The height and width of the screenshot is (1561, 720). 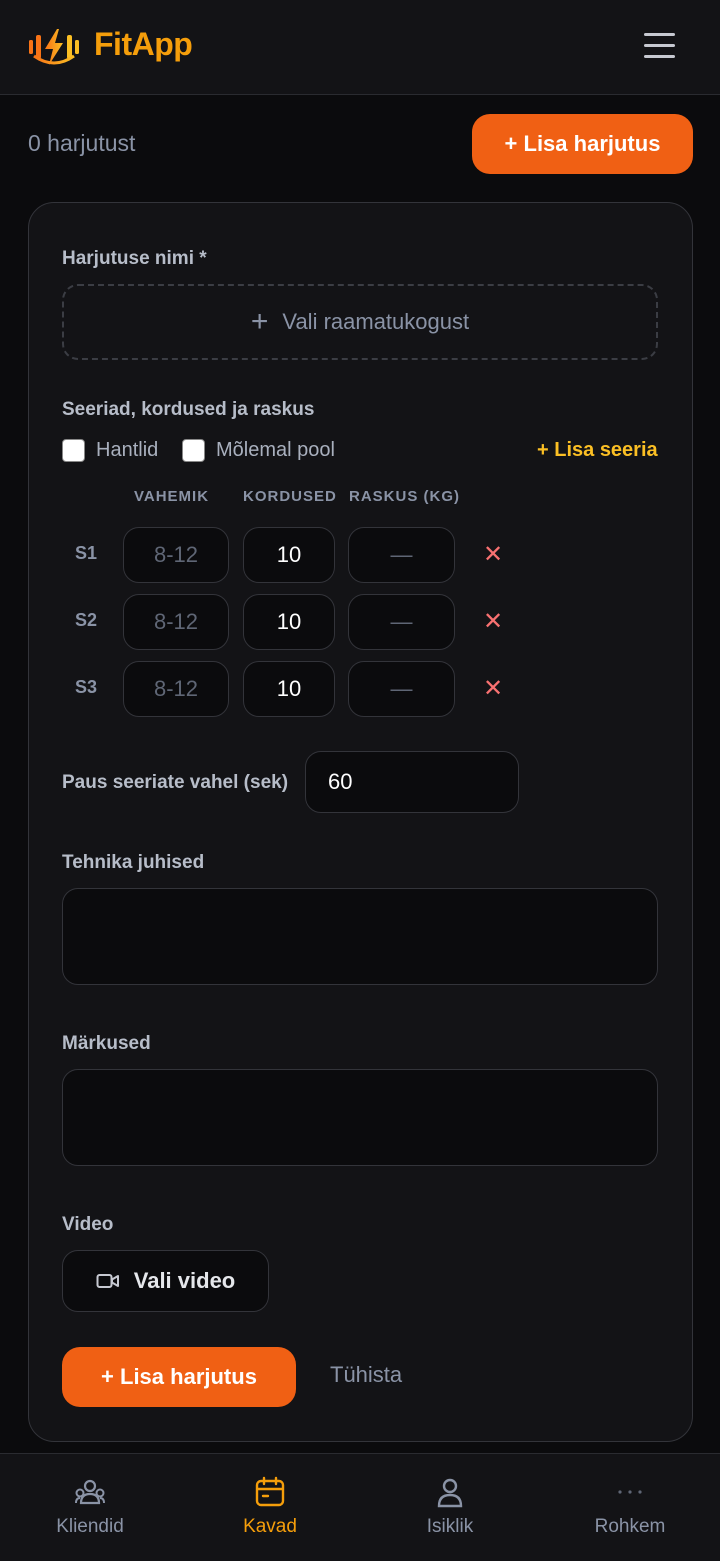 What do you see at coordinates (175, 782) in the screenshot?
I see `rest-label: Paus seeriate vahel (sek)` at bounding box center [175, 782].